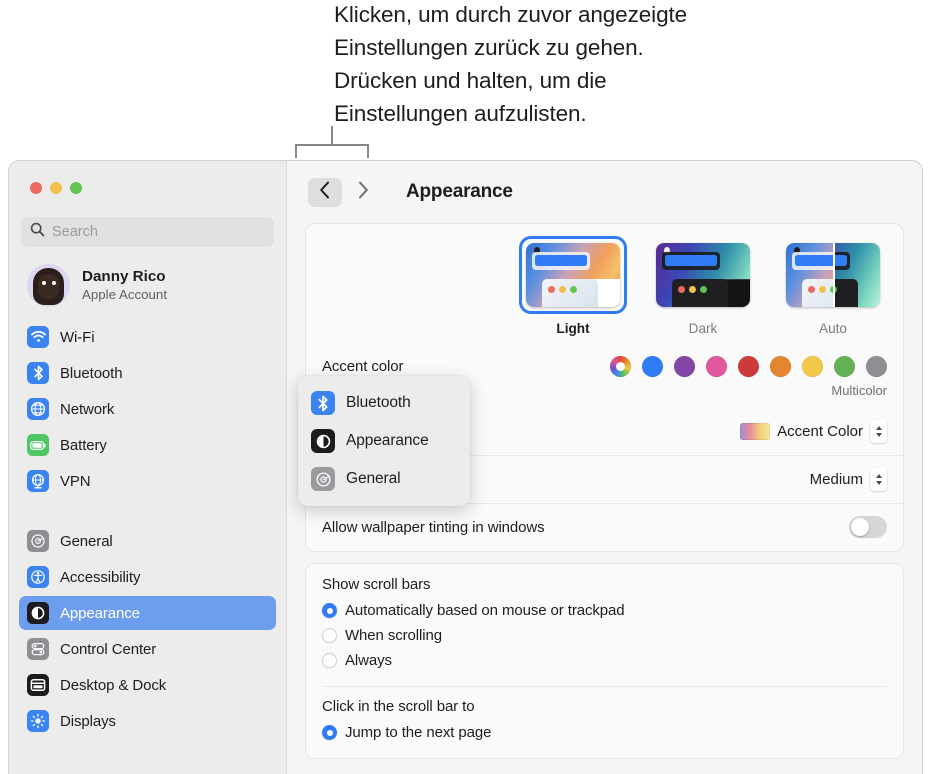 The image size is (931, 774). Describe the element at coordinates (485, 610) in the screenshot. I see `radio-label: Automatically based on mouse or trackpad` at that location.